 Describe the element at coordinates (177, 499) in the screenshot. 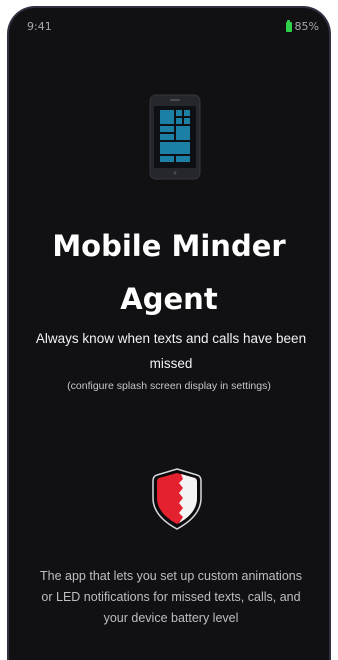

I see `shield-icon` at that location.